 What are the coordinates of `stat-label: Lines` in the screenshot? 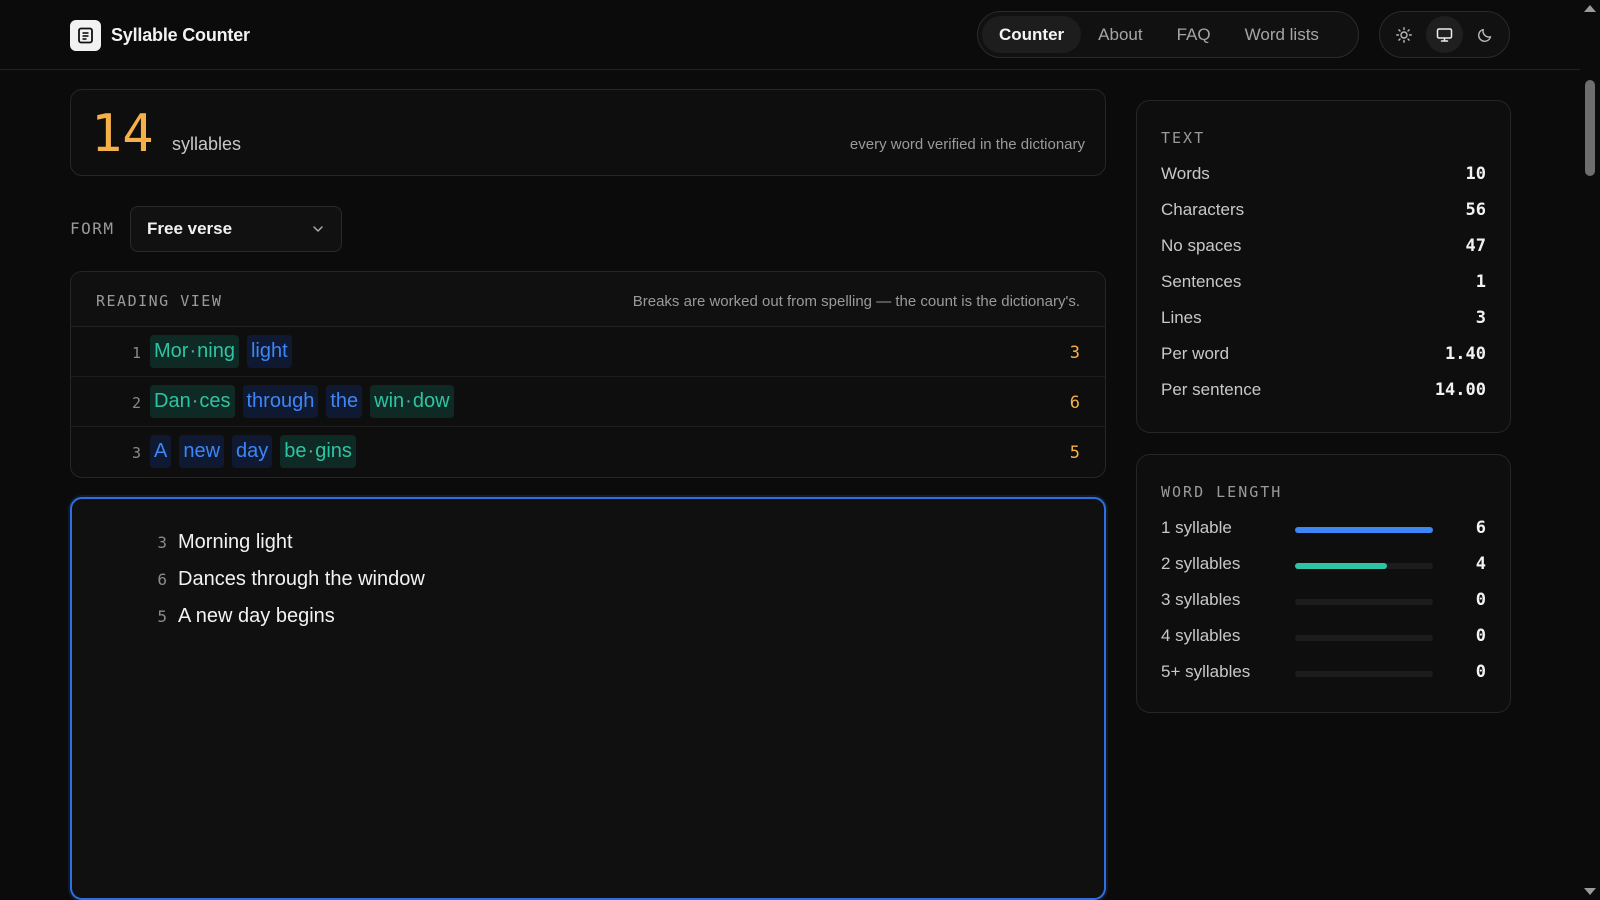 It's located at (1181, 317).